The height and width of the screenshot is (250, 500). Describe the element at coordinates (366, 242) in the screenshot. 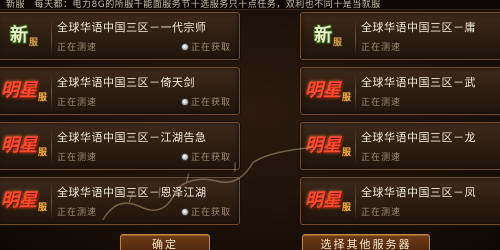

I see `choose-other-server-button: 选择其他服务器` at that location.